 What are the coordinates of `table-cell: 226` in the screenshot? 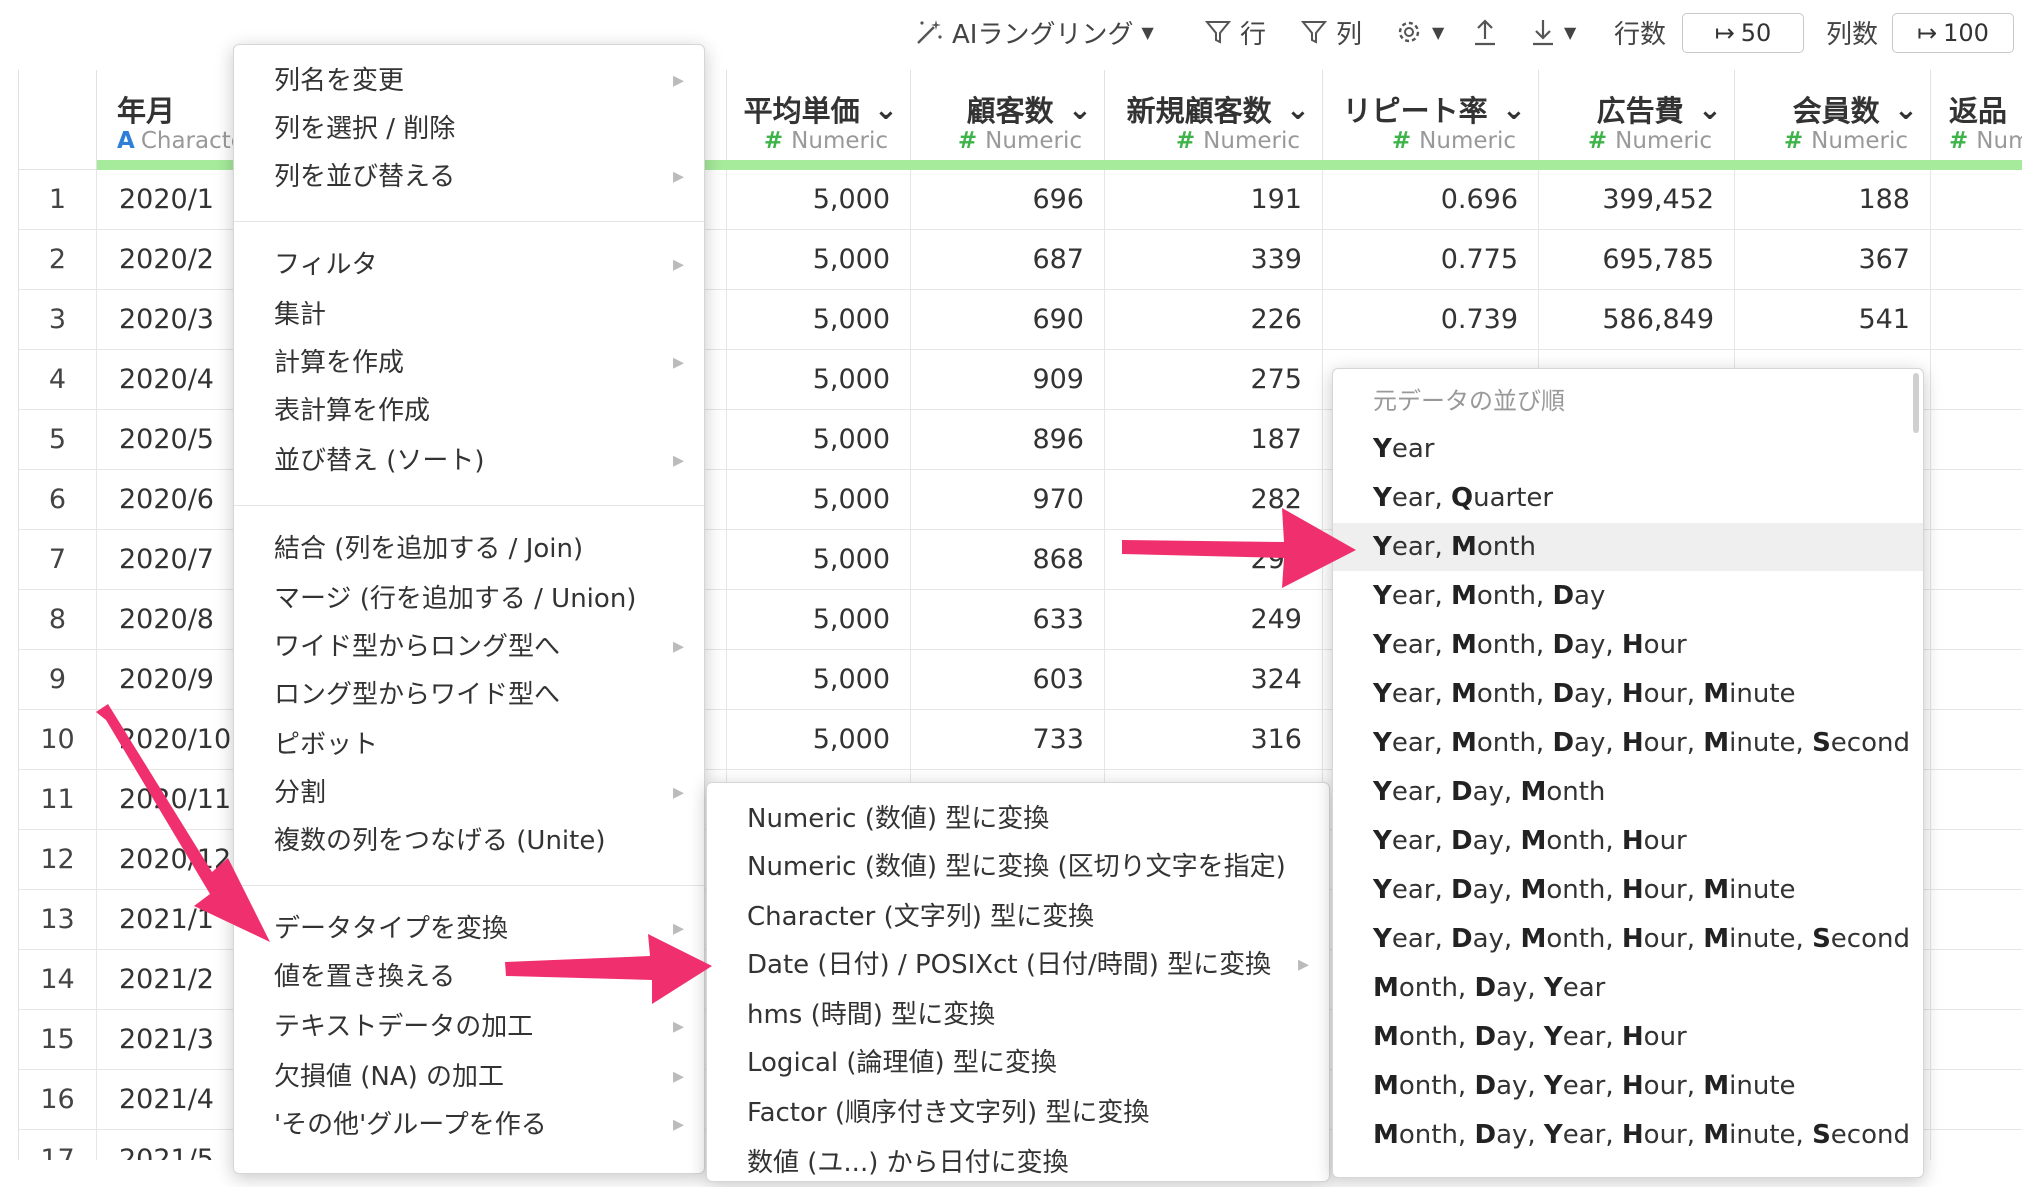 It's located at (1214, 320).